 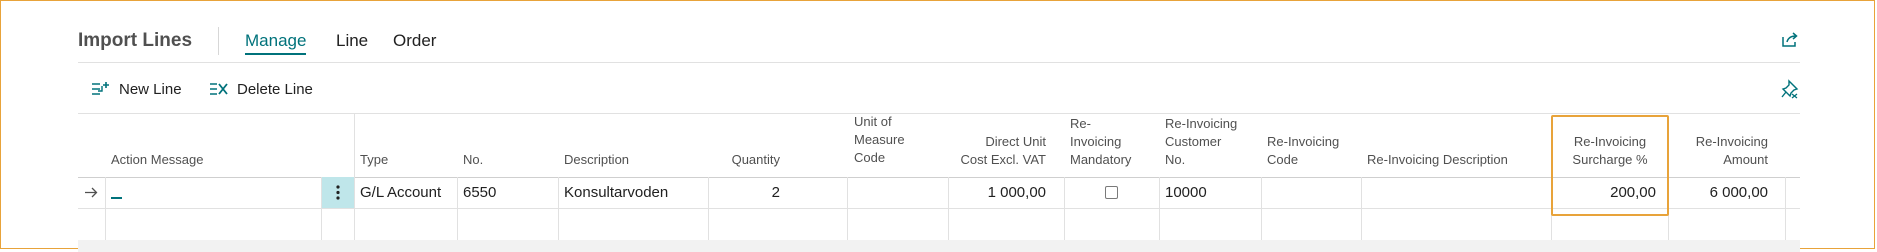 What do you see at coordinates (1111, 192) in the screenshot?
I see `reinv-mandatory-checkbox` at bounding box center [1111, 192].